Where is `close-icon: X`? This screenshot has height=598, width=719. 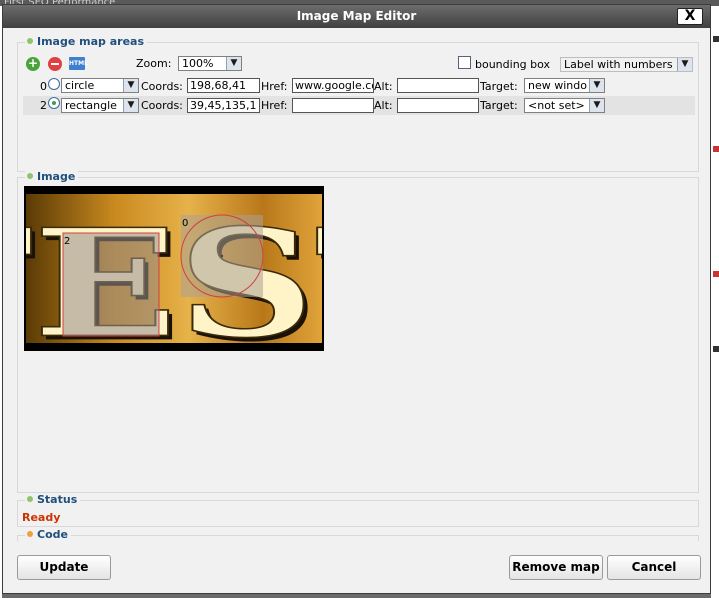
close-icon: X is located at coordinates (690, 16).